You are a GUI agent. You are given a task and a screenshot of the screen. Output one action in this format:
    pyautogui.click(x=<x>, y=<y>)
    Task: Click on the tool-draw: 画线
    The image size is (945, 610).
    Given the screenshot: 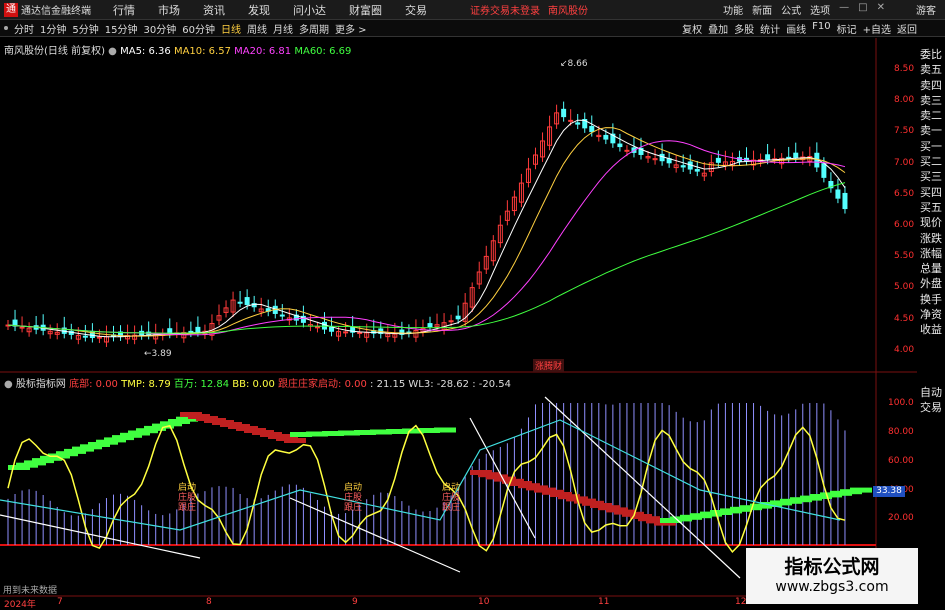 What is the action you would take?
    pyautogui.click(x=796, y=28)
    